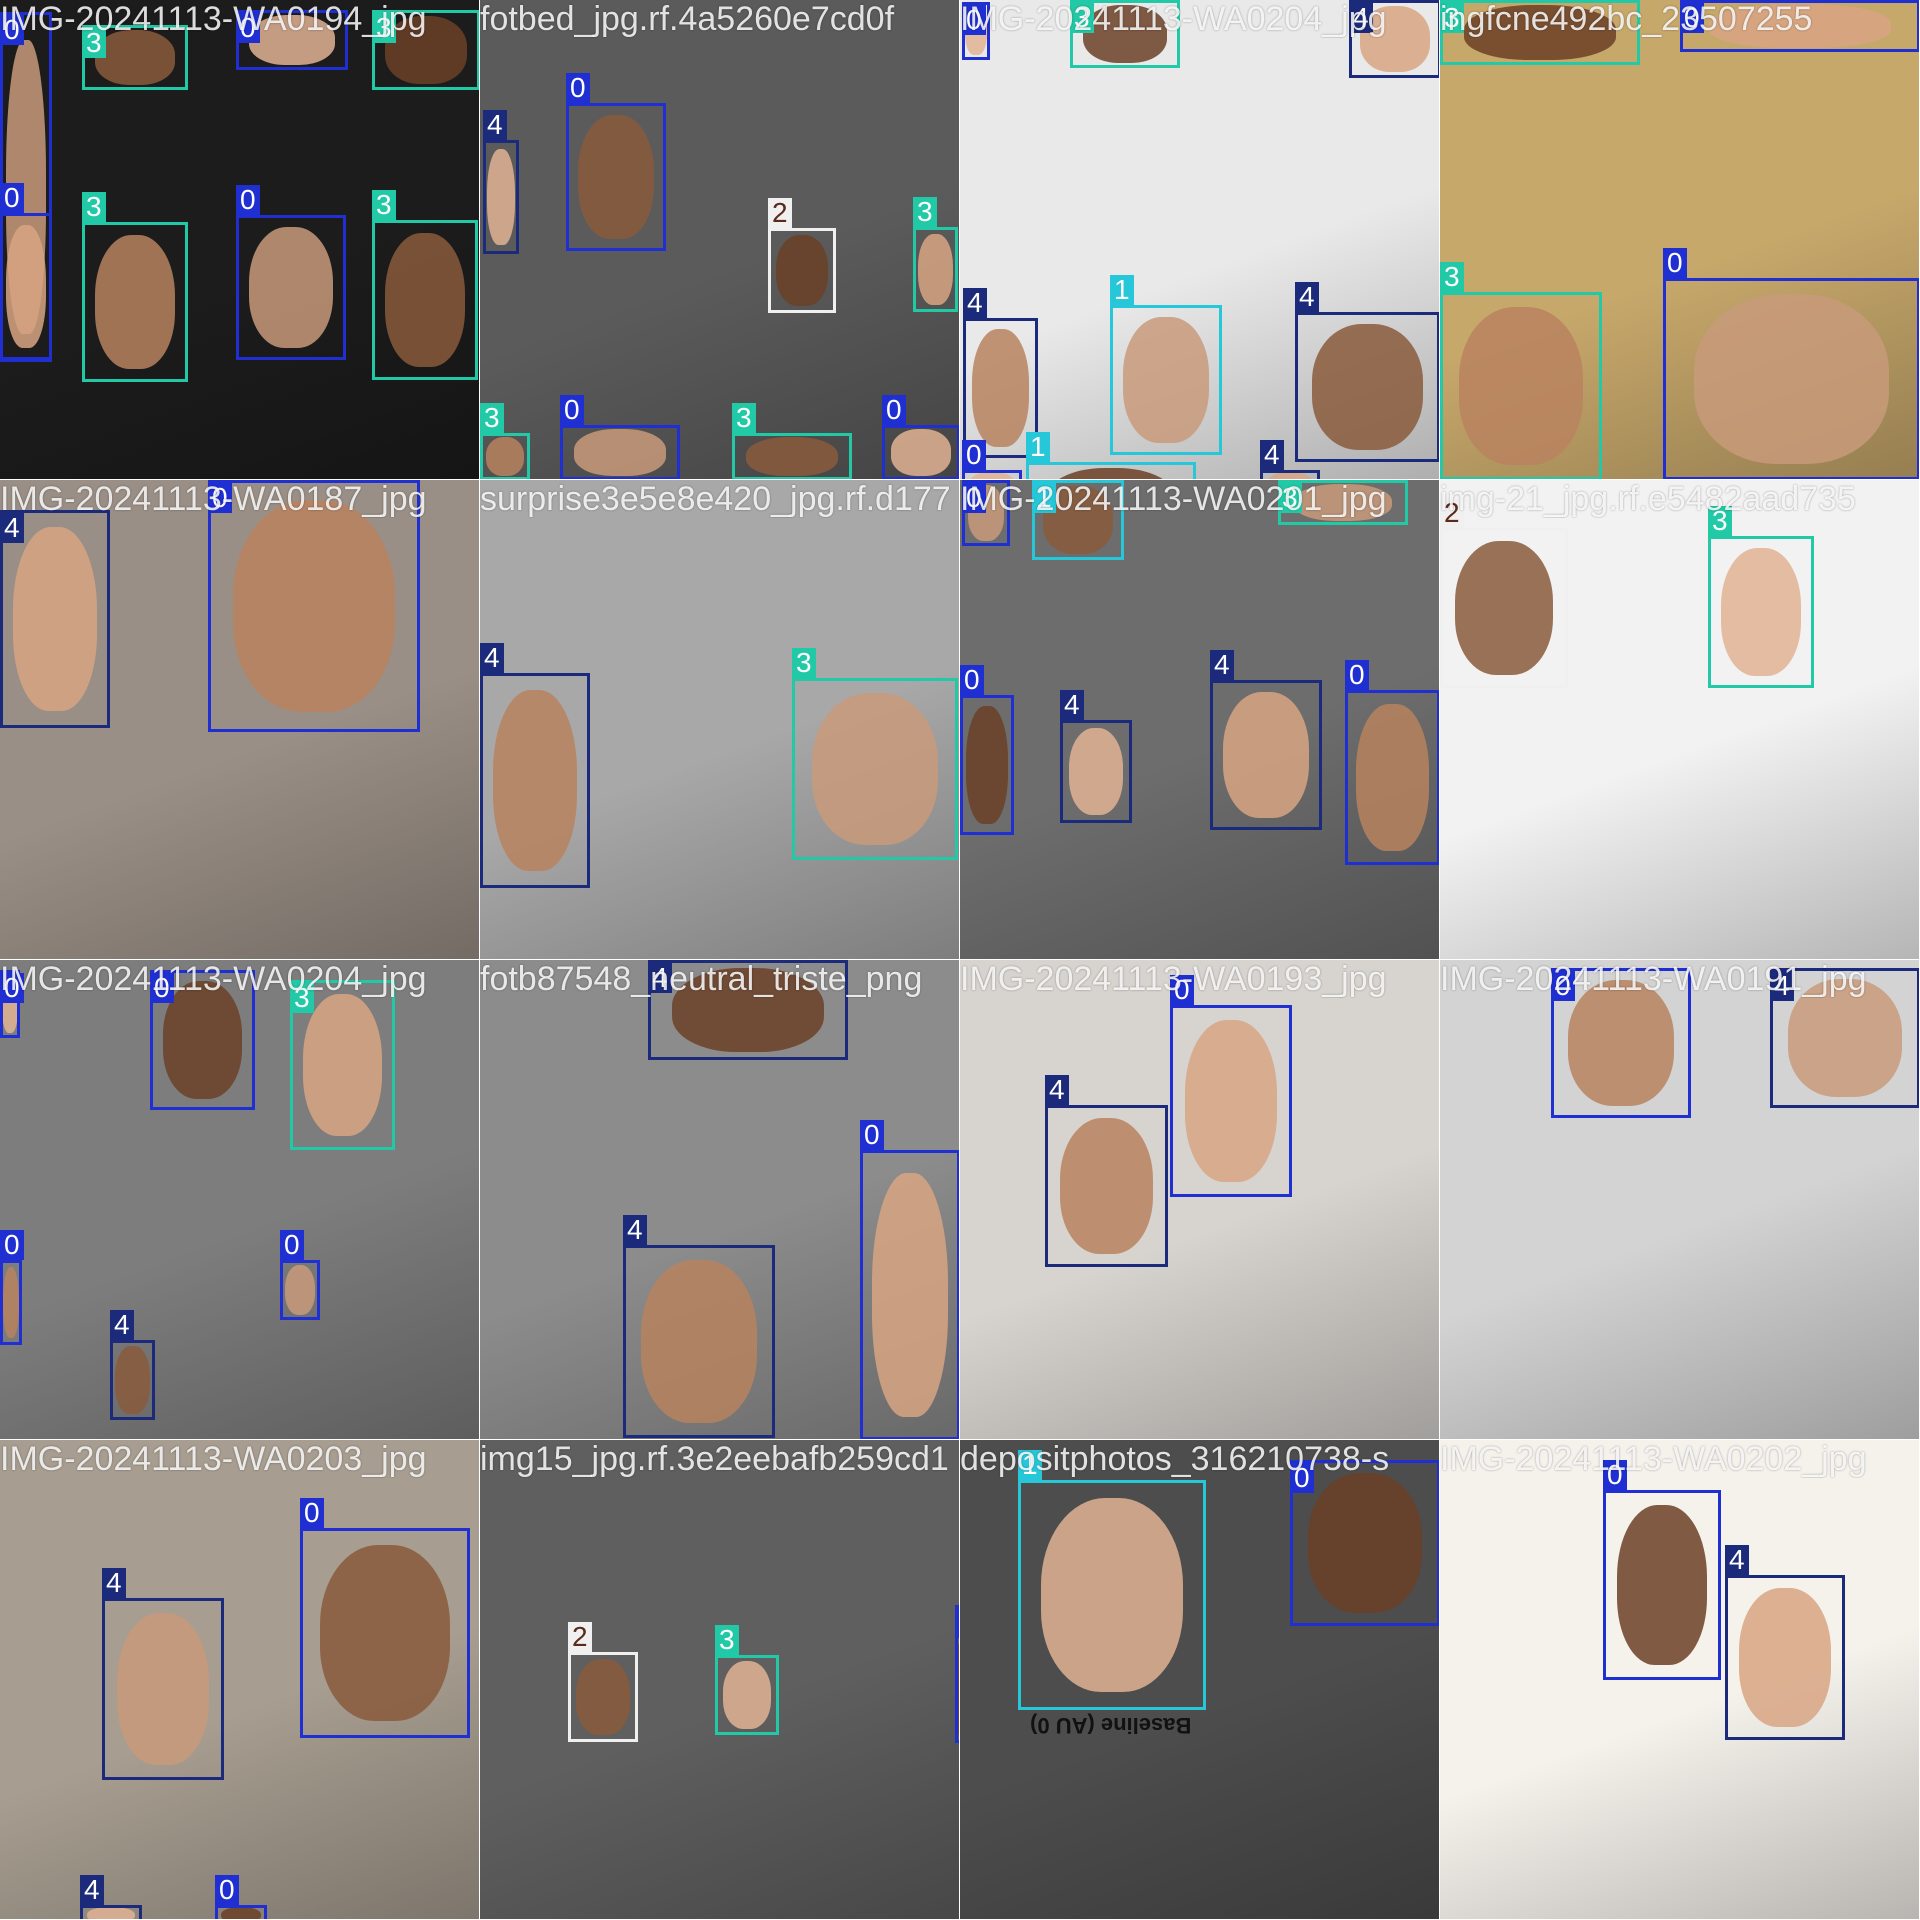  Describe the element at coordinates (720, 240) in the screenshot. I see `mosaic-tile: 0 4 2 3 3 0 3 0 fotbed_jpg.rf.4a5260e7cd0f` at that location.